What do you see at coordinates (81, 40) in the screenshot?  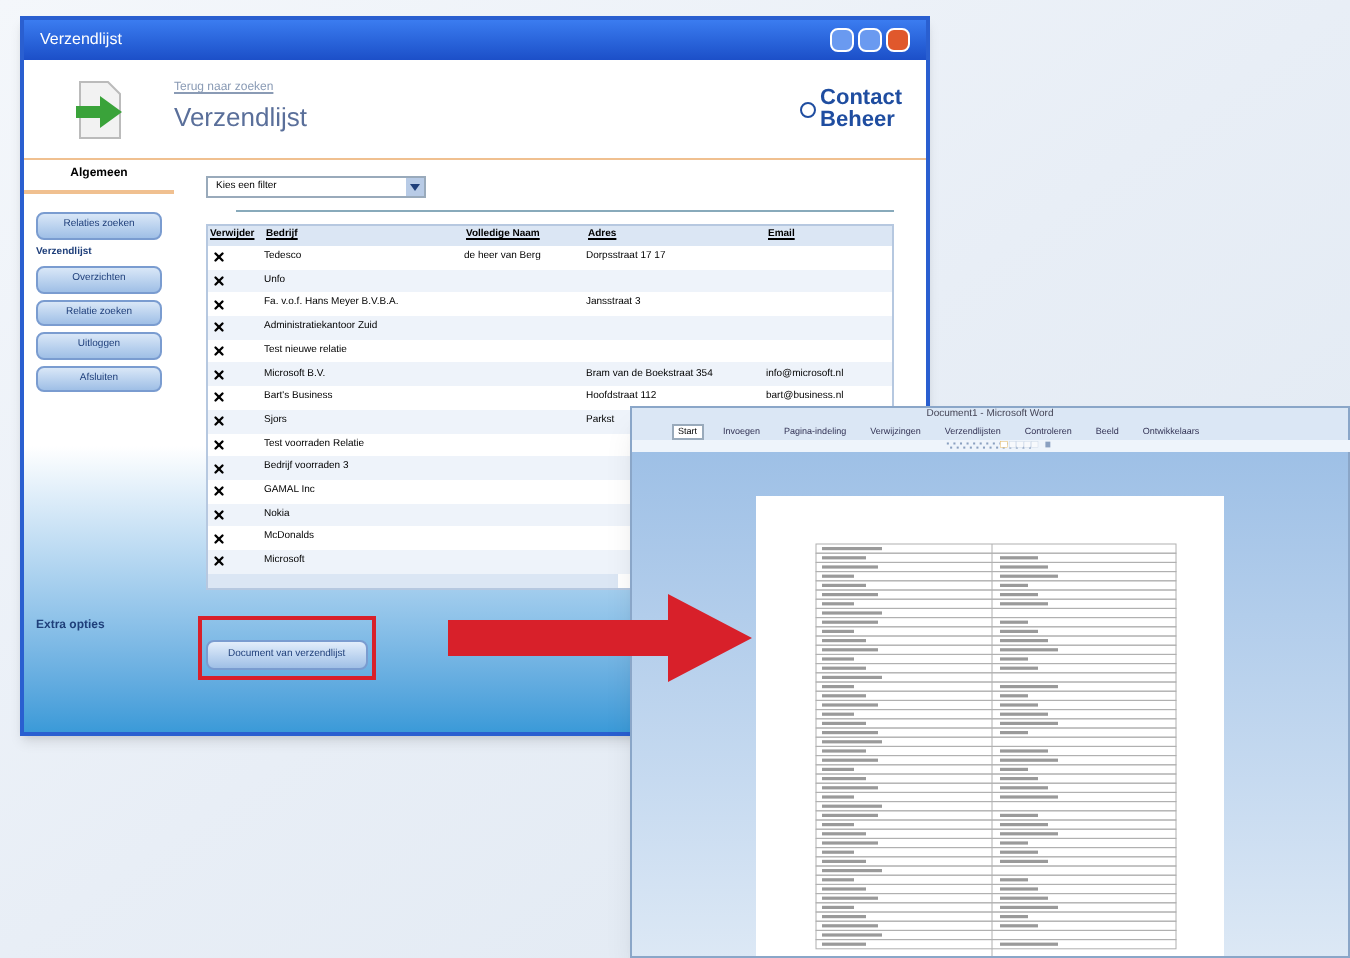 I see `window-title: Verzendlijst` at bounding box center [81, 40].